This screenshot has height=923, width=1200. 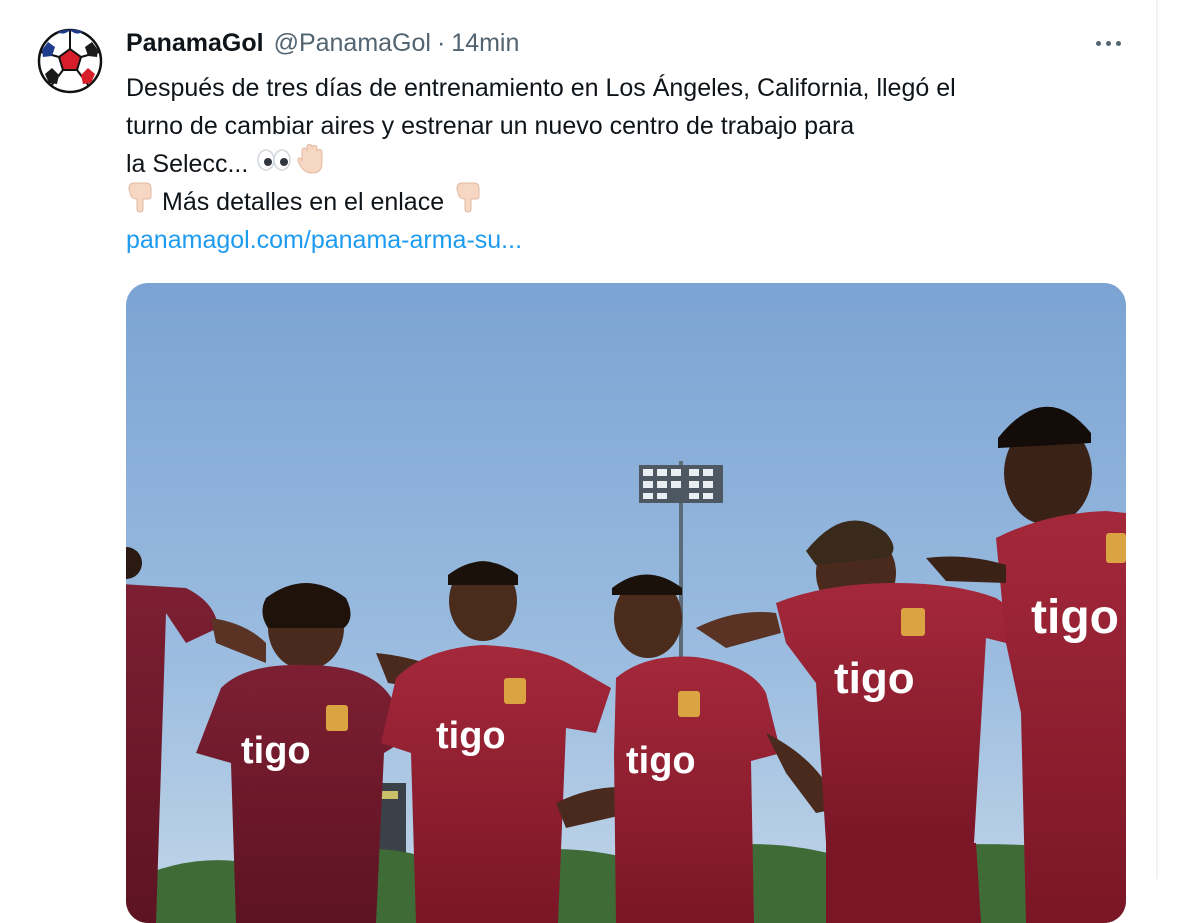 What do you see at coordinates (195, 43) in the screenshot?
I see `author-display-name: PanamaGol` at bounding box center [195, 43].